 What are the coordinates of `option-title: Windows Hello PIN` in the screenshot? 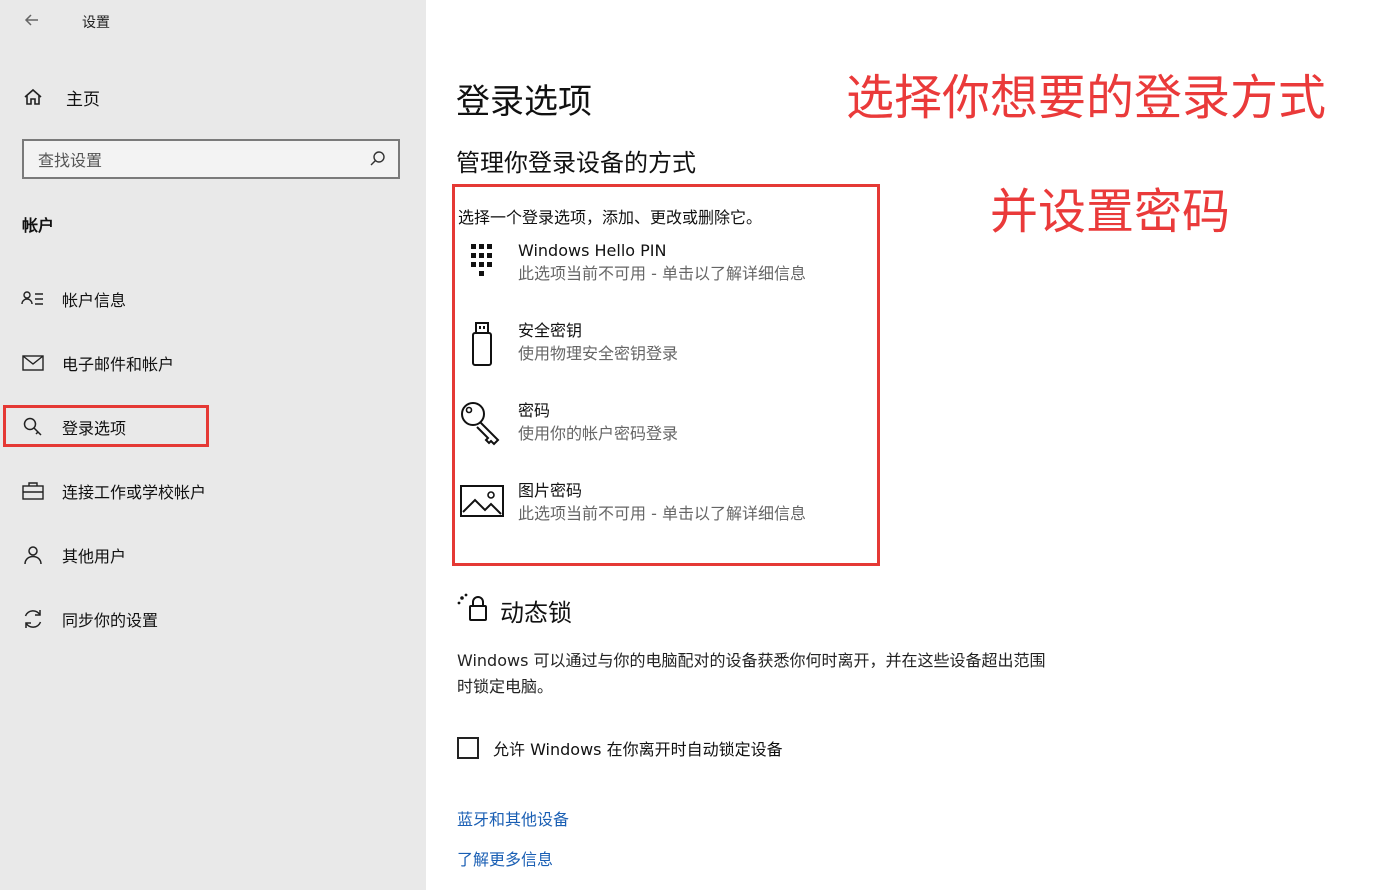 It's located at (592, 250).